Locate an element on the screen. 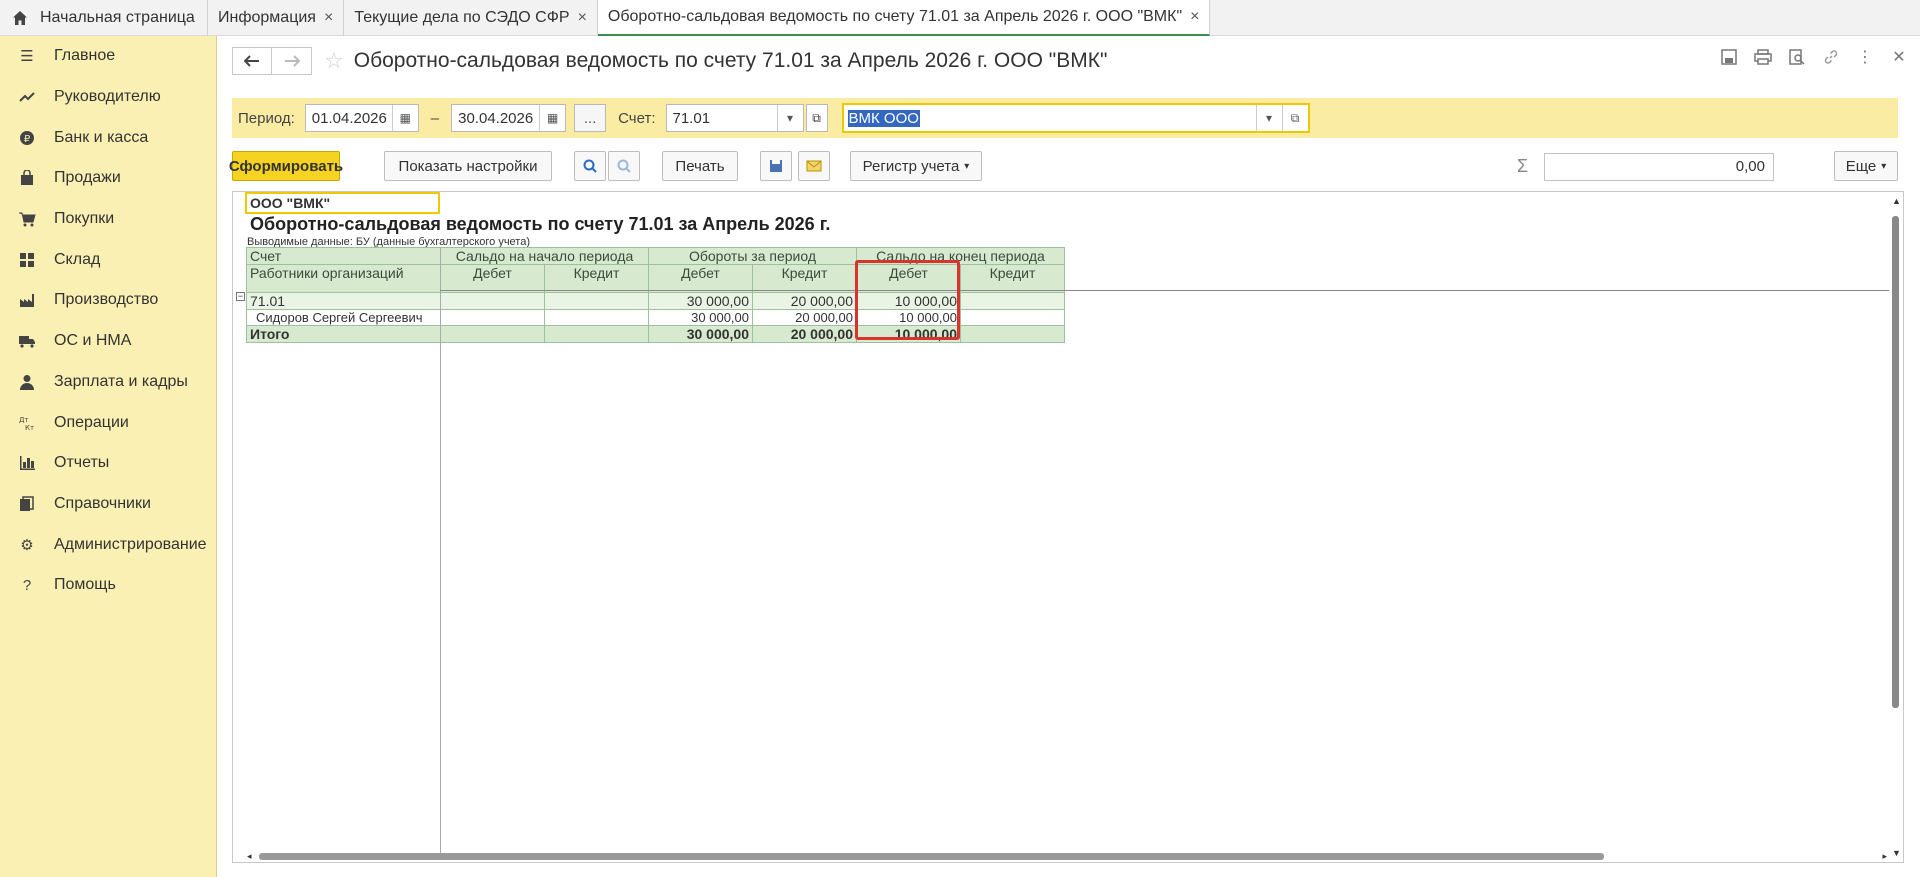 This screenshot has height=877, width=1920. row-close-credit is located at coordinates (1012, 334).